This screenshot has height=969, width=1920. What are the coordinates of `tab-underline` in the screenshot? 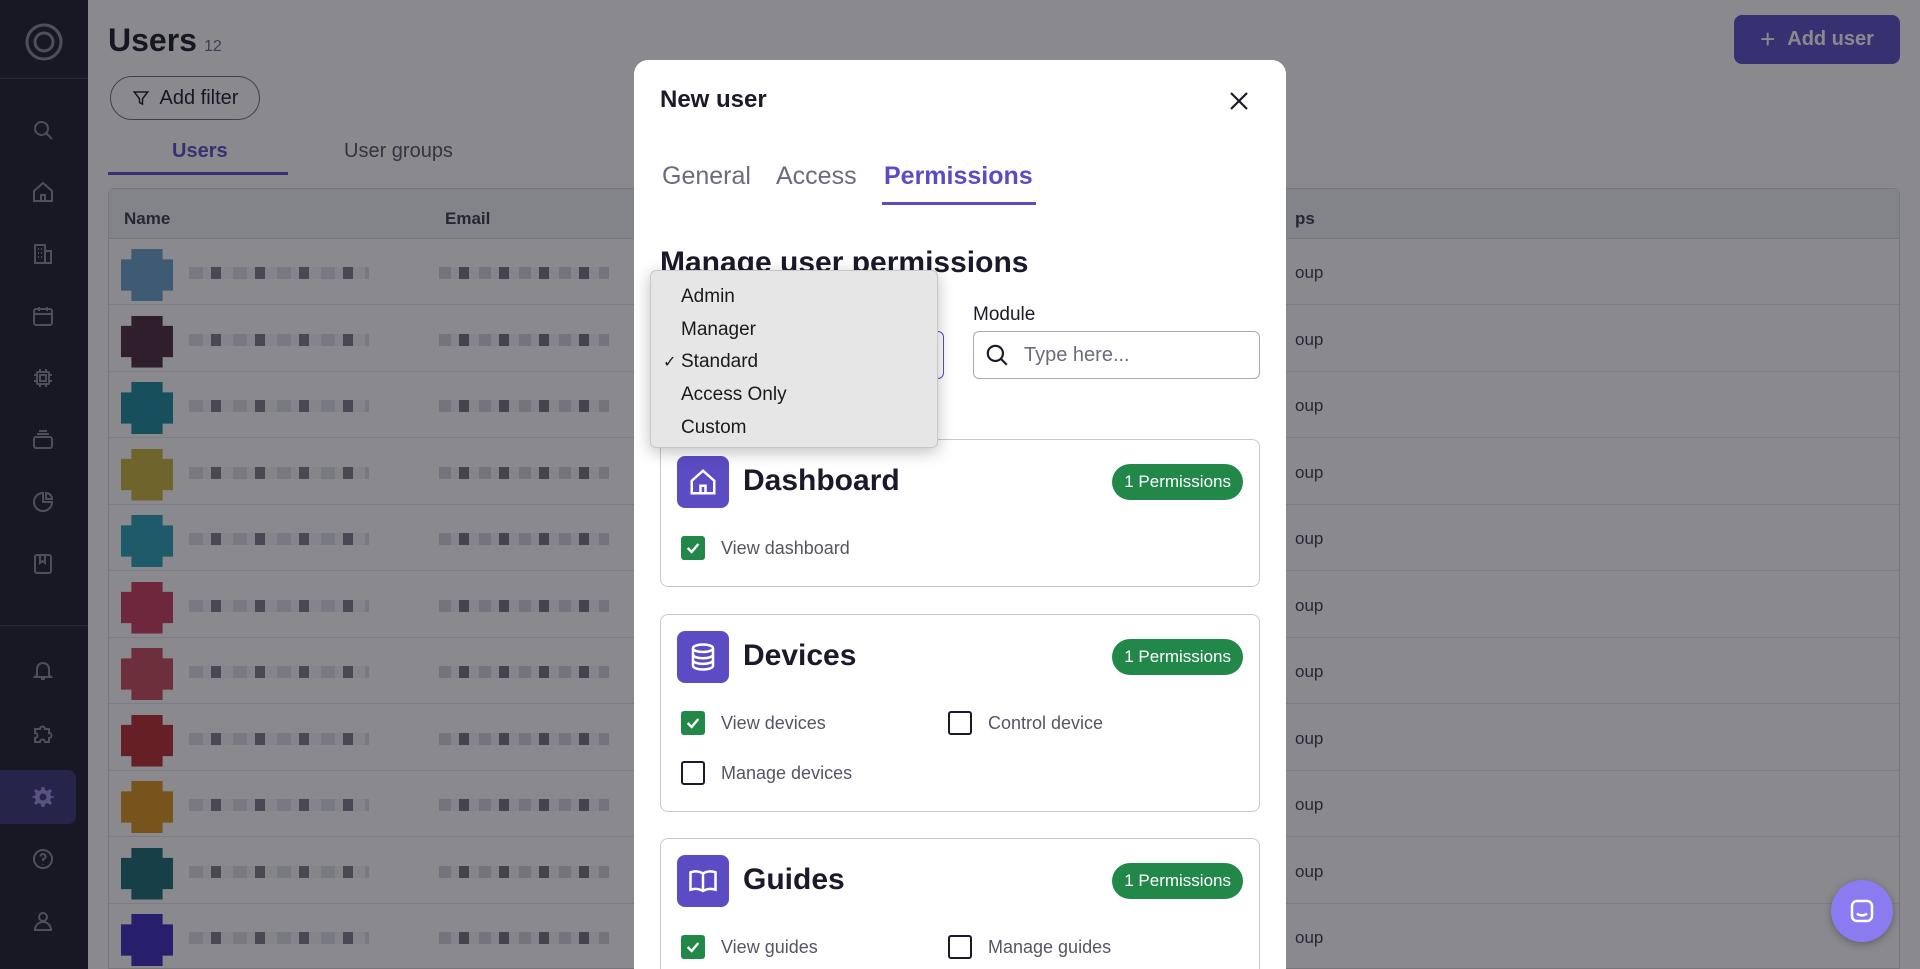 It's located at (959, 203).